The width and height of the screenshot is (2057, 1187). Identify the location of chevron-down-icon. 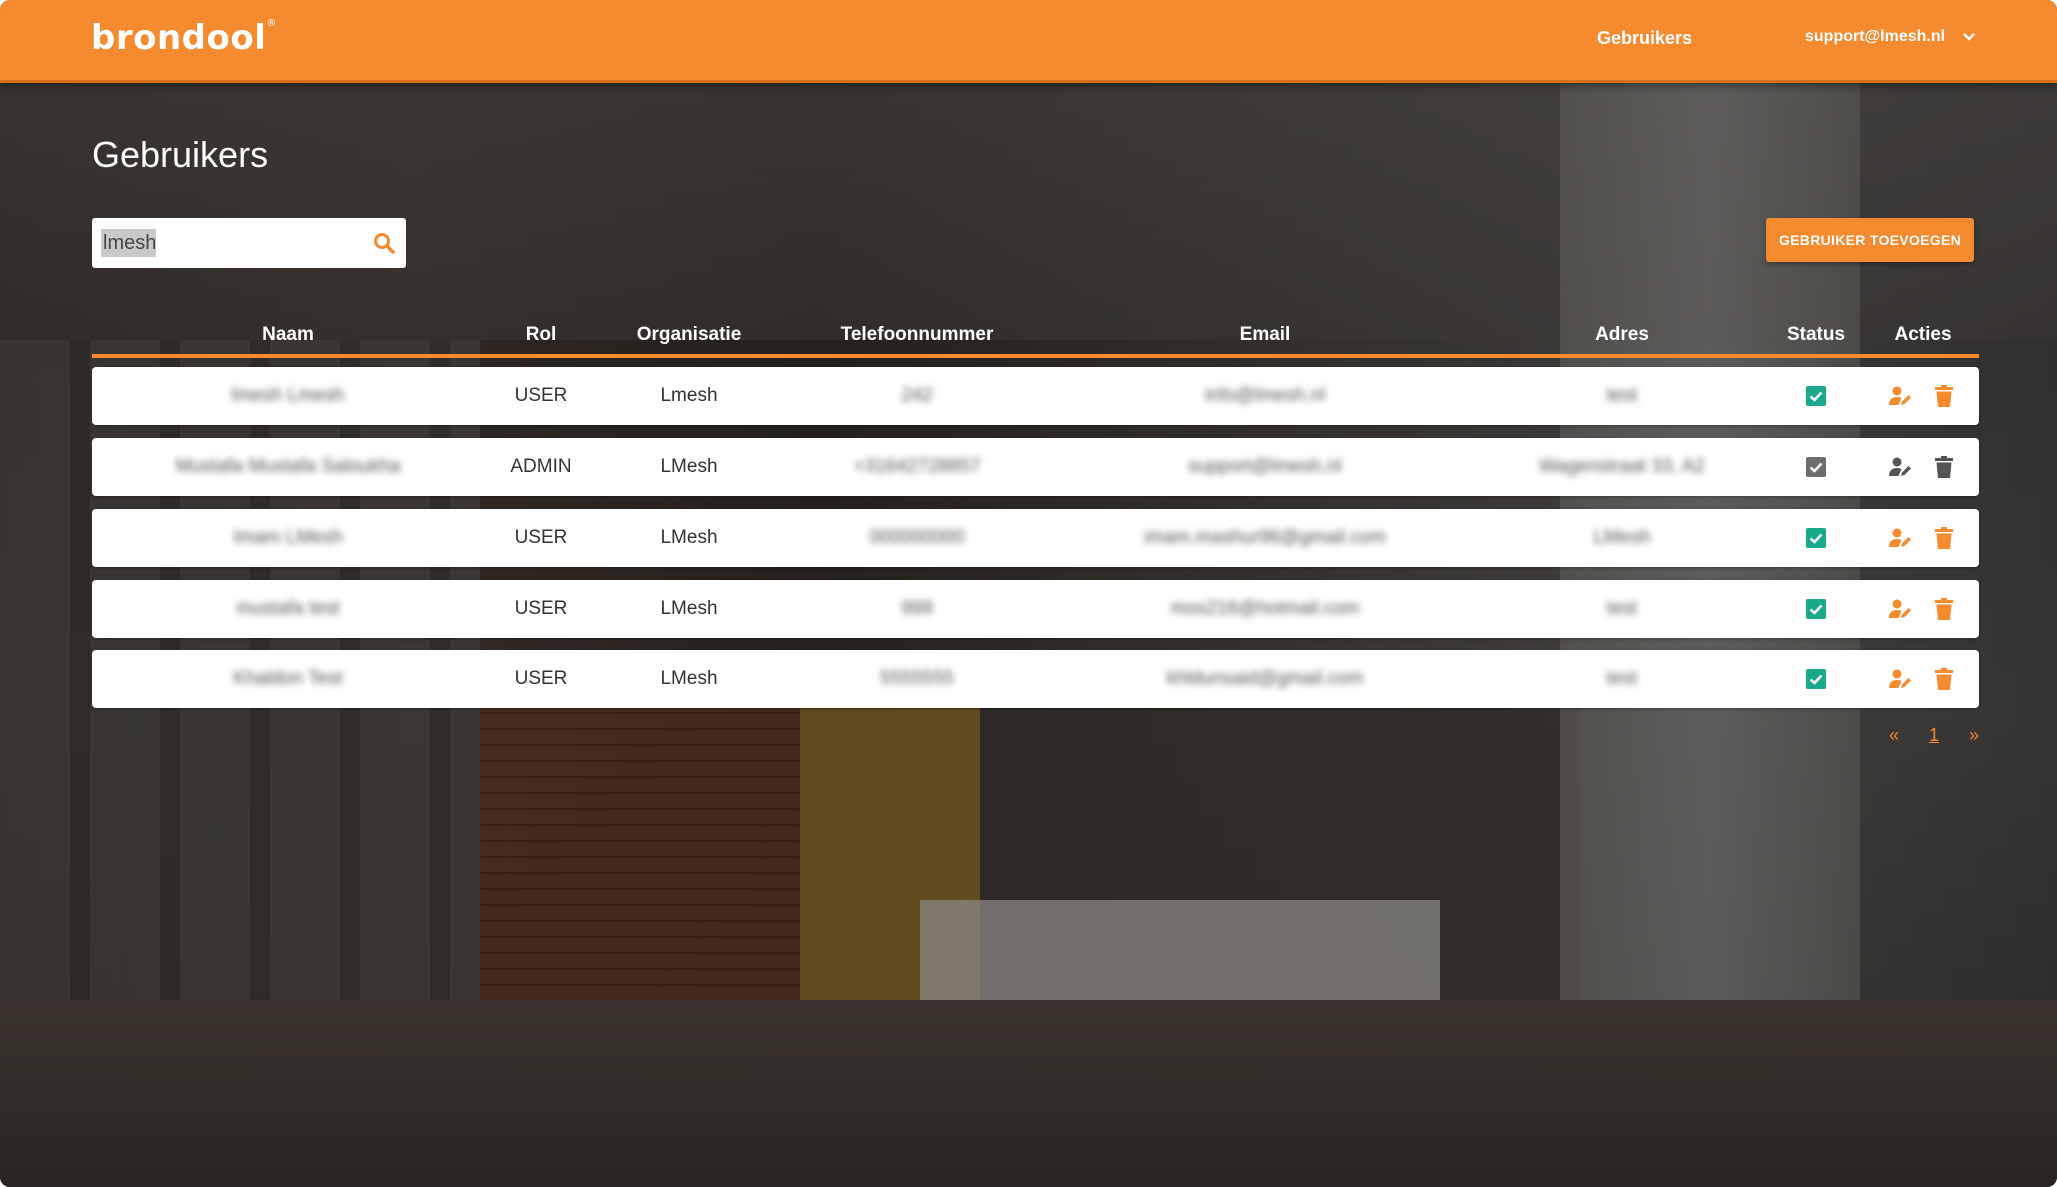
(1969, 37).